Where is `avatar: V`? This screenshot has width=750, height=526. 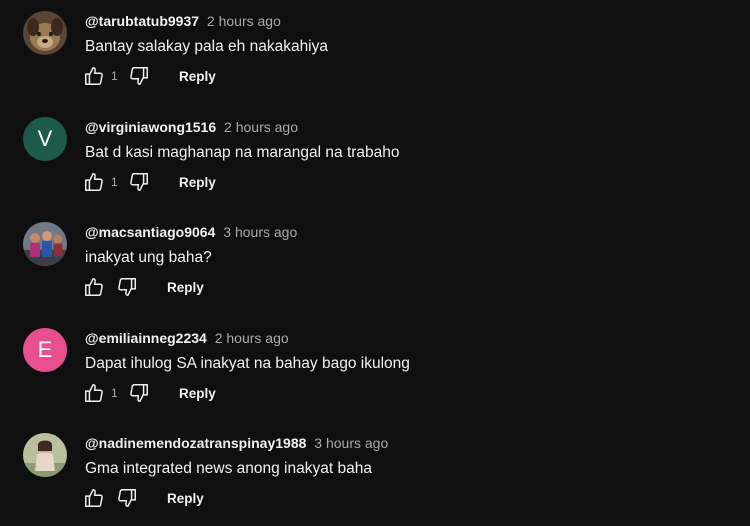
avatar: V is located at coordinates (45, 139).